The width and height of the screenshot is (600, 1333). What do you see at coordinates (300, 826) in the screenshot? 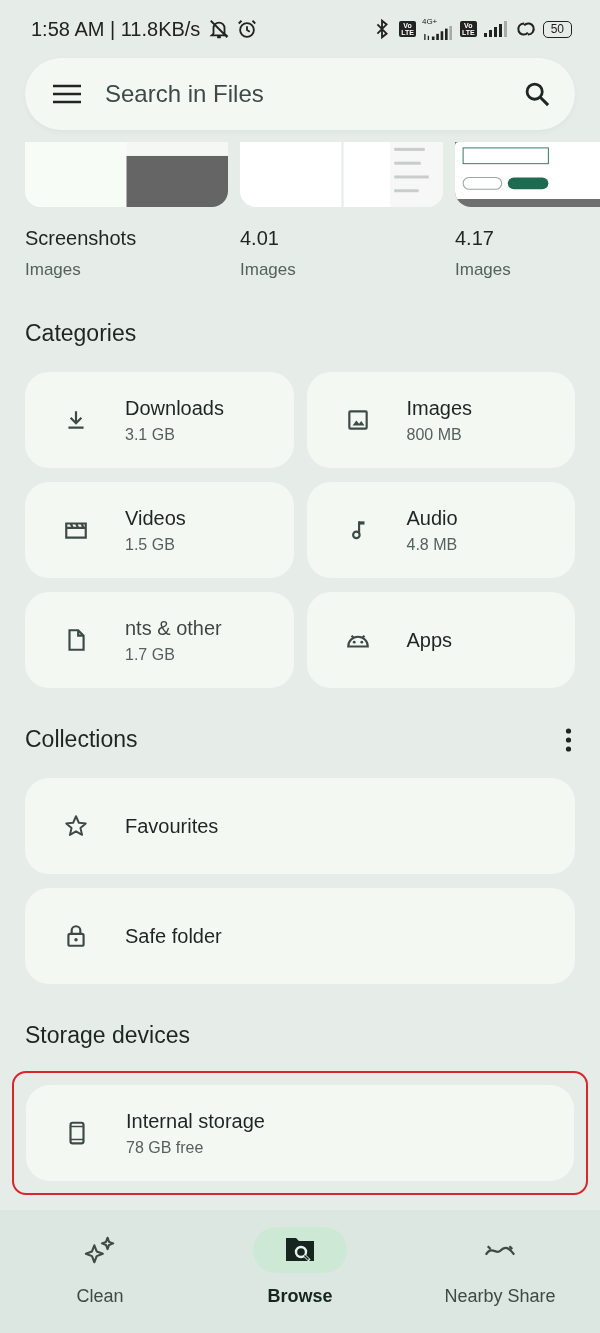
I see `collection-card: Favourites` at bounding box center [300, 826].